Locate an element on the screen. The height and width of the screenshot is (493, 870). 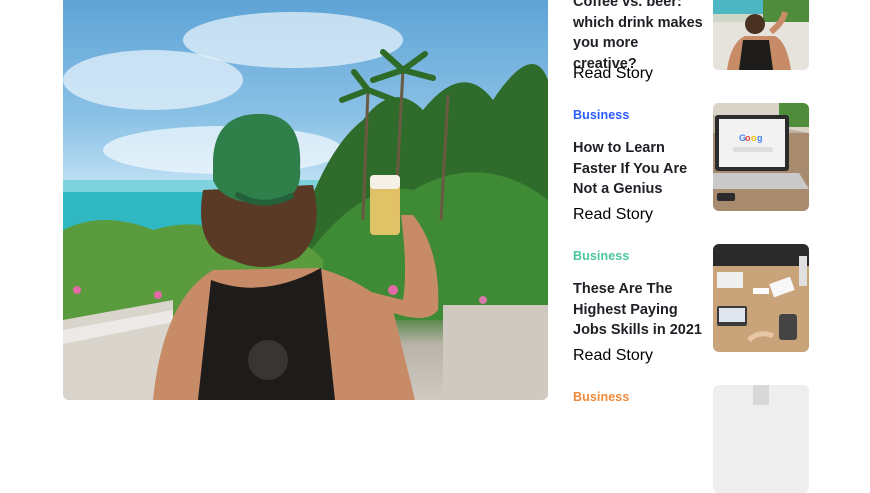
svg-text: g is located at coordinates (760, 138).